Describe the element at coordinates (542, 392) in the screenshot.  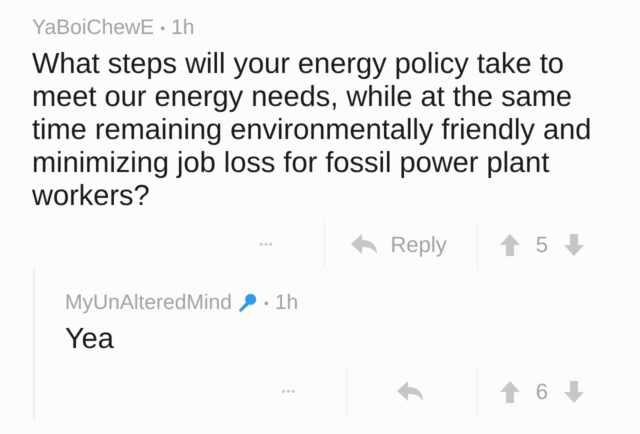
I see `vote-score: 6` at that location.